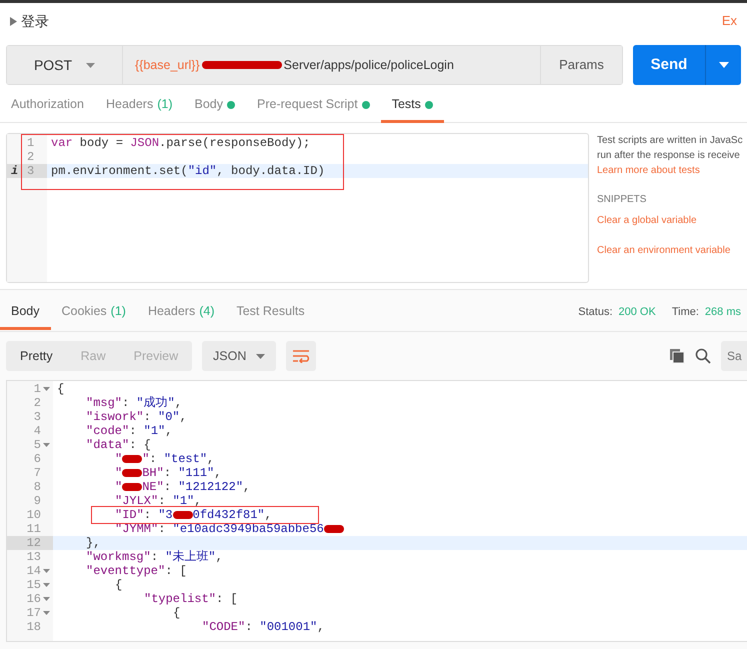 Image resolution: width=747 pixels, height=651 pixels. What do you see at coordinates (33, 585) in the screenshot?
I see `line-number: 15` at bounding box center [33, 585].